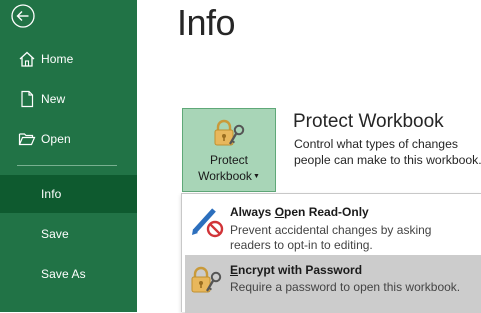 The height and width of the screenshot is (313, 481). I want to click on menu-item-accelerator: O, so click(279, 212).